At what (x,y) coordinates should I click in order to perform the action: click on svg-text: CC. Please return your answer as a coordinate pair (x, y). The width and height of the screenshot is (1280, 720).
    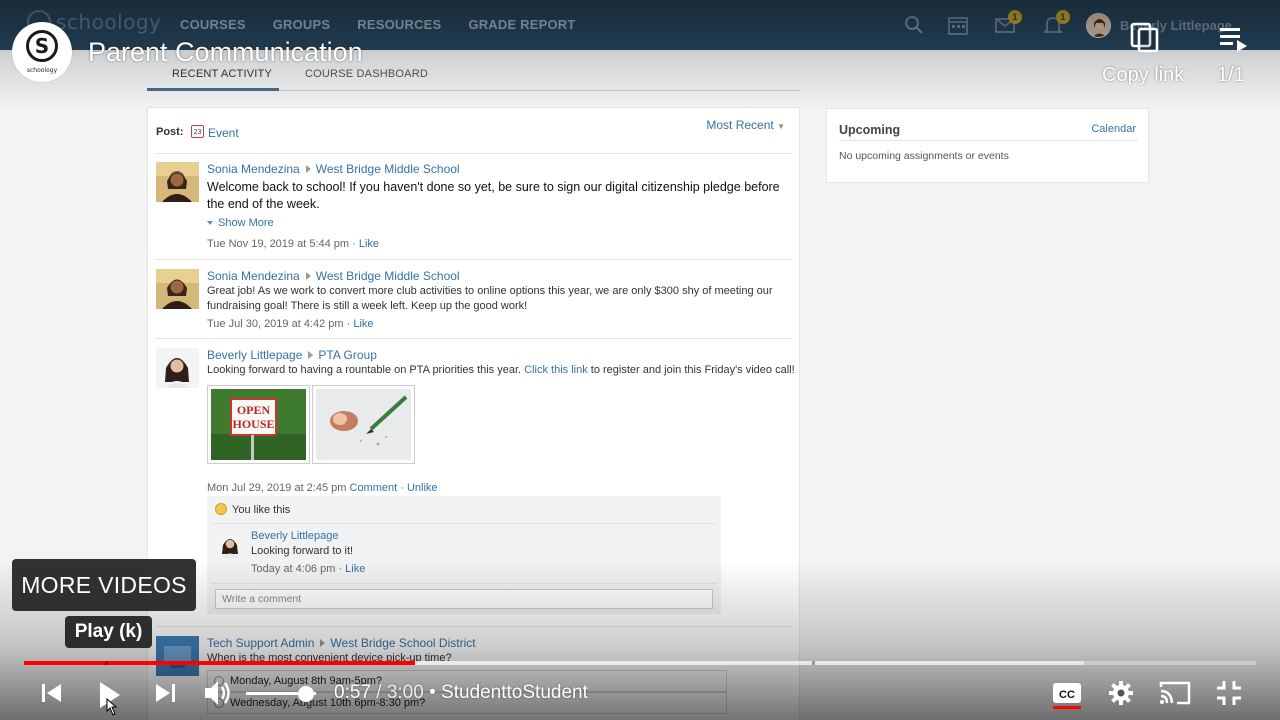
    Looking at the image, I should click on (1067, 695).